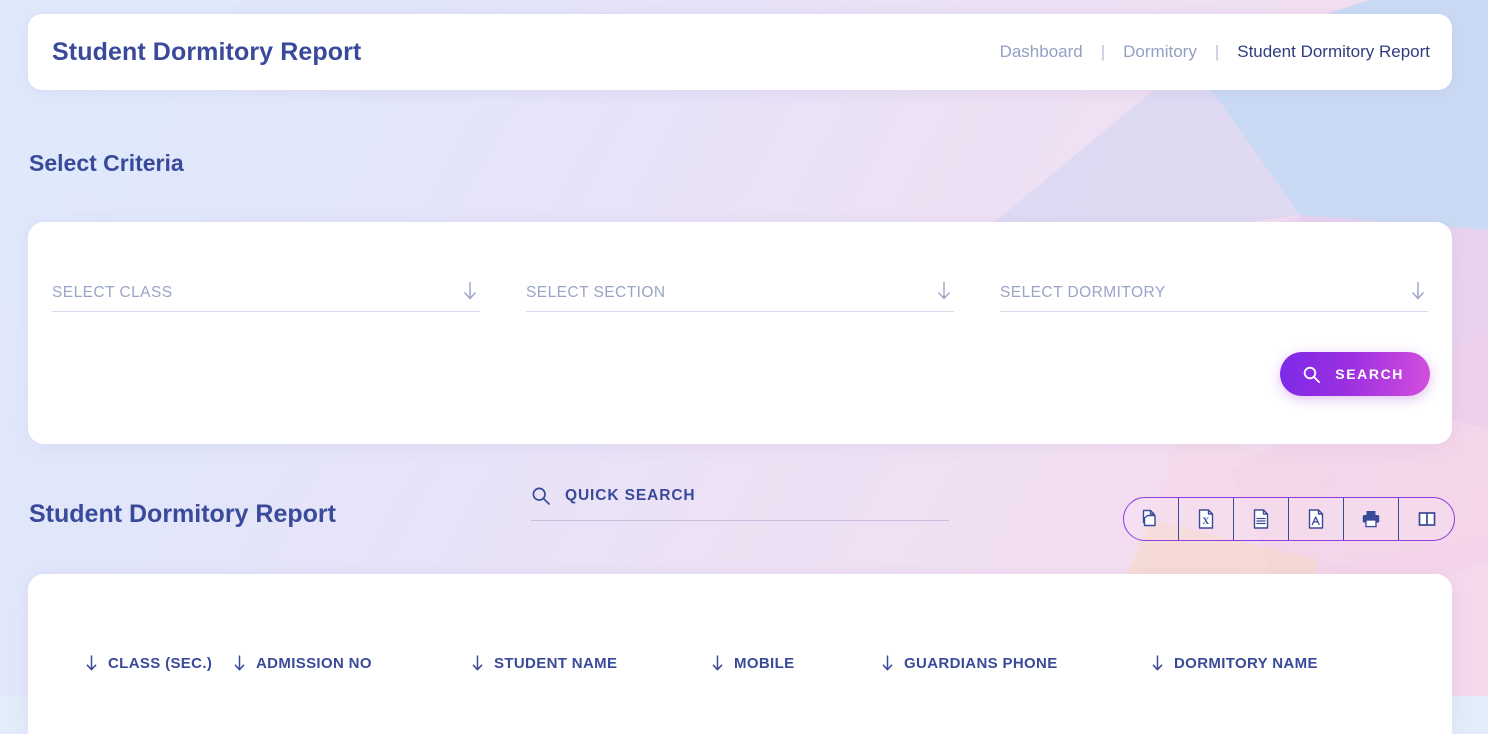 Image resolution: width=1488 pixels, height=734 pixels. What do you see at coordinates (160, 663) in the screenshot?
I see `column-header-label: CLASS (SEC.)` at bounding box center [160, 663].